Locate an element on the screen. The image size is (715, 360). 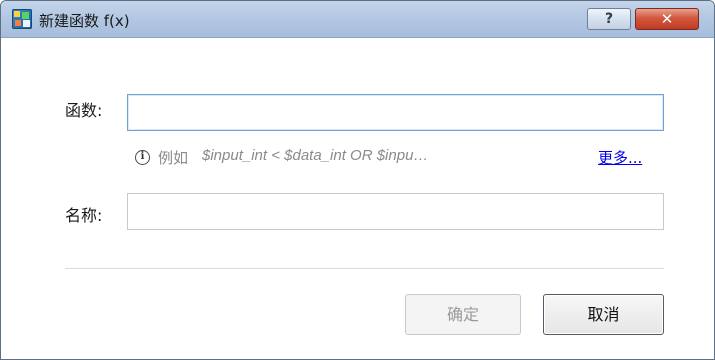
divider is located at coordinates (364, 268).